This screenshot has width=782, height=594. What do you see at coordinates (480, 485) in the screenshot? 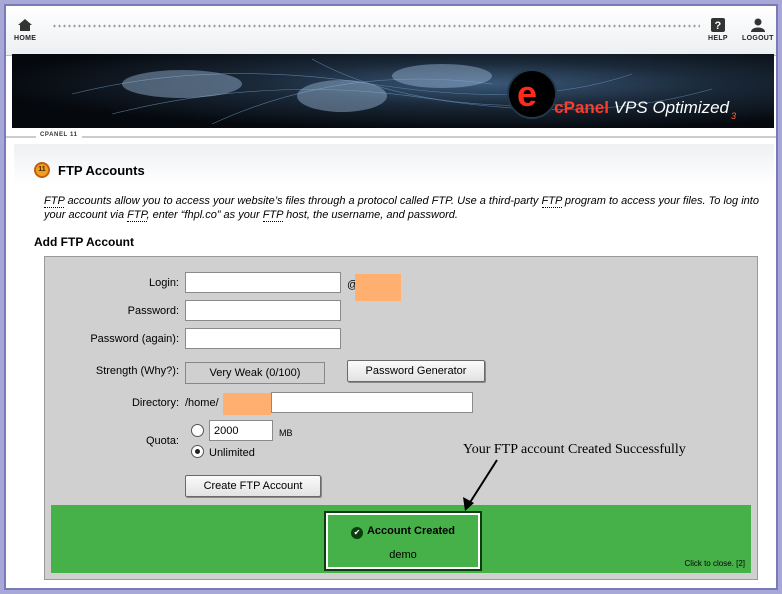
I see `annotation-arrow-icon` at bounding box center [480, 485].